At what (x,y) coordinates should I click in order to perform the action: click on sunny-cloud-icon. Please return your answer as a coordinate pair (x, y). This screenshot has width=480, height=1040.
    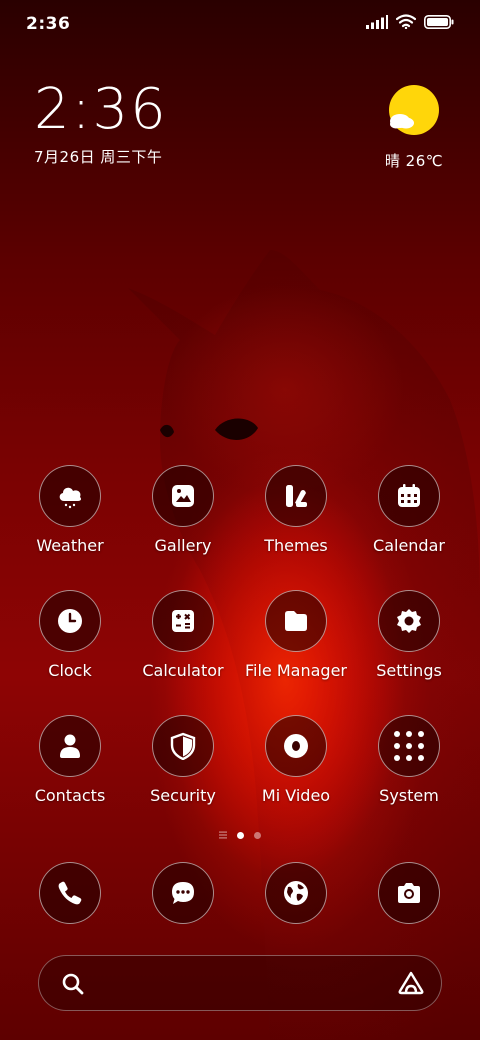
    Looking at the image, I should click on (414, 110).